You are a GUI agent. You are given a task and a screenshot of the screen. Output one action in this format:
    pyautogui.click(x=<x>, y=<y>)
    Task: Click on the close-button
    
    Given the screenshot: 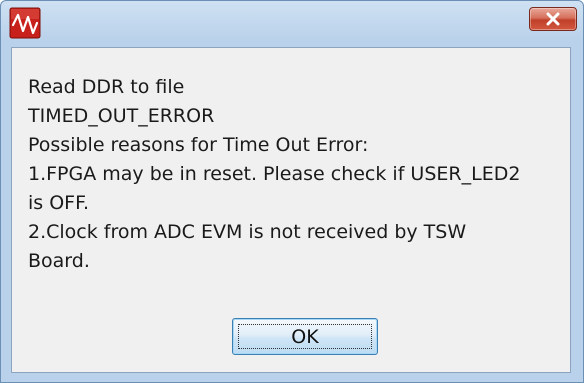 What is the action you would take?
    pyautogui.click(x=553, y=19)
    